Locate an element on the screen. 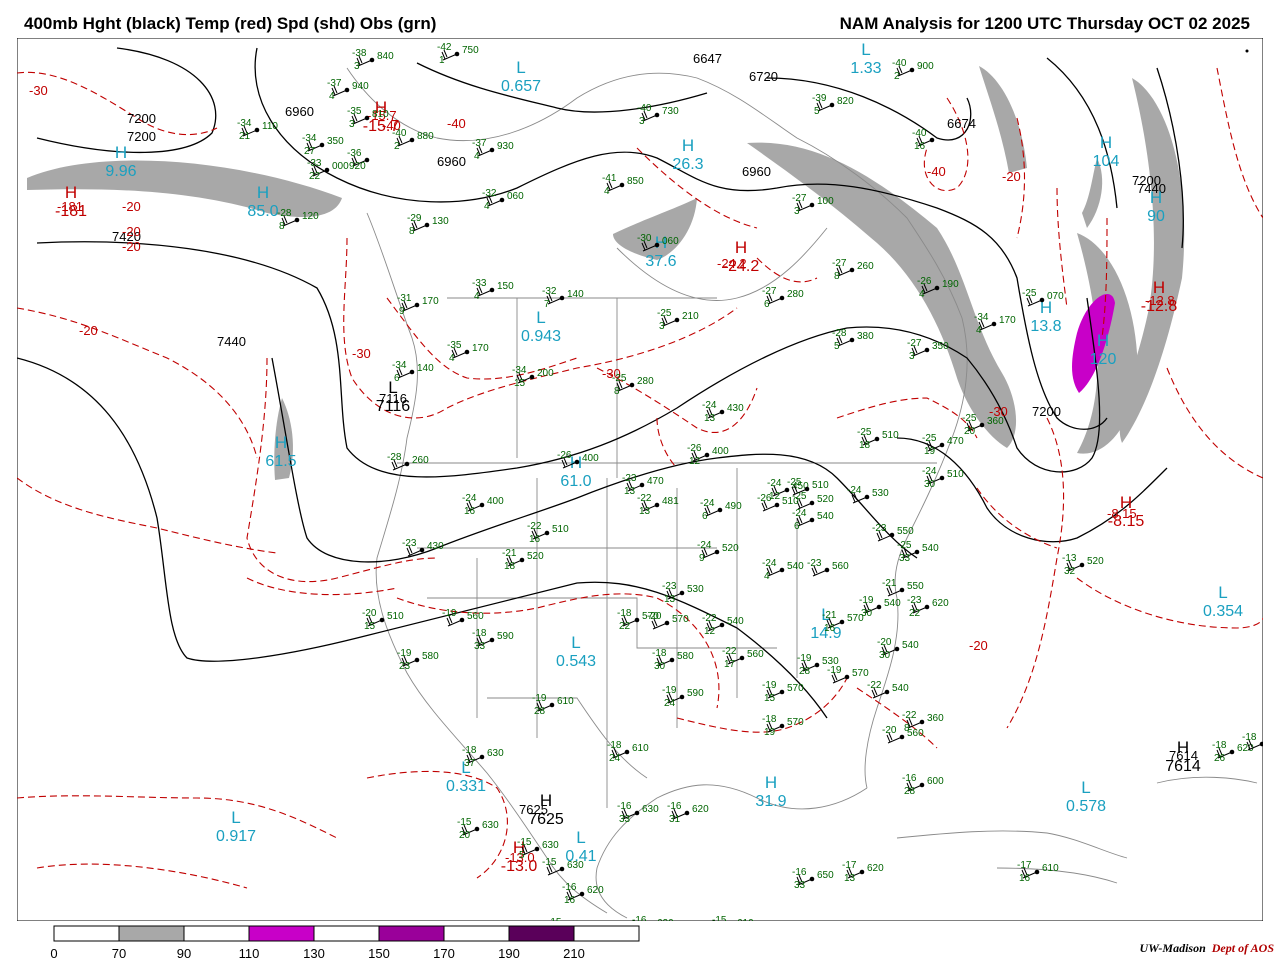  temperature-contour-label: -20 is located at coordinates (131, 246).